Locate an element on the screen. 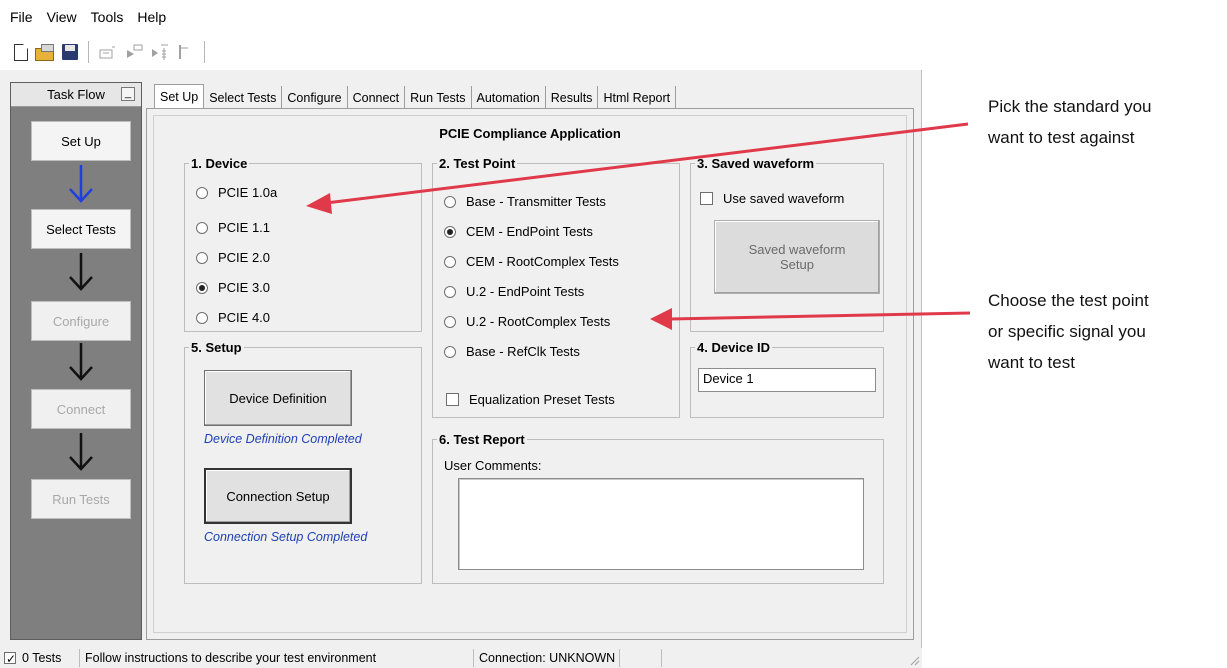 This screenshot has width=1227, height=668. tab-set-up: Set Up is located at coordinates (179, 97).